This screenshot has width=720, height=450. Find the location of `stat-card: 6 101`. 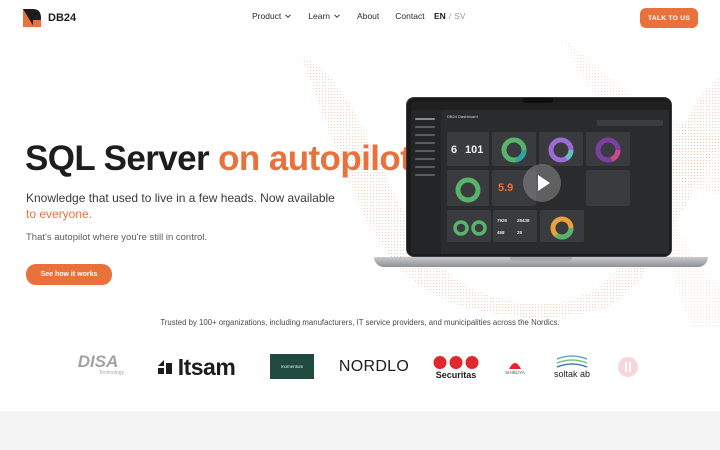

stat-card: 6 101 is located at coordinates (468, 149).